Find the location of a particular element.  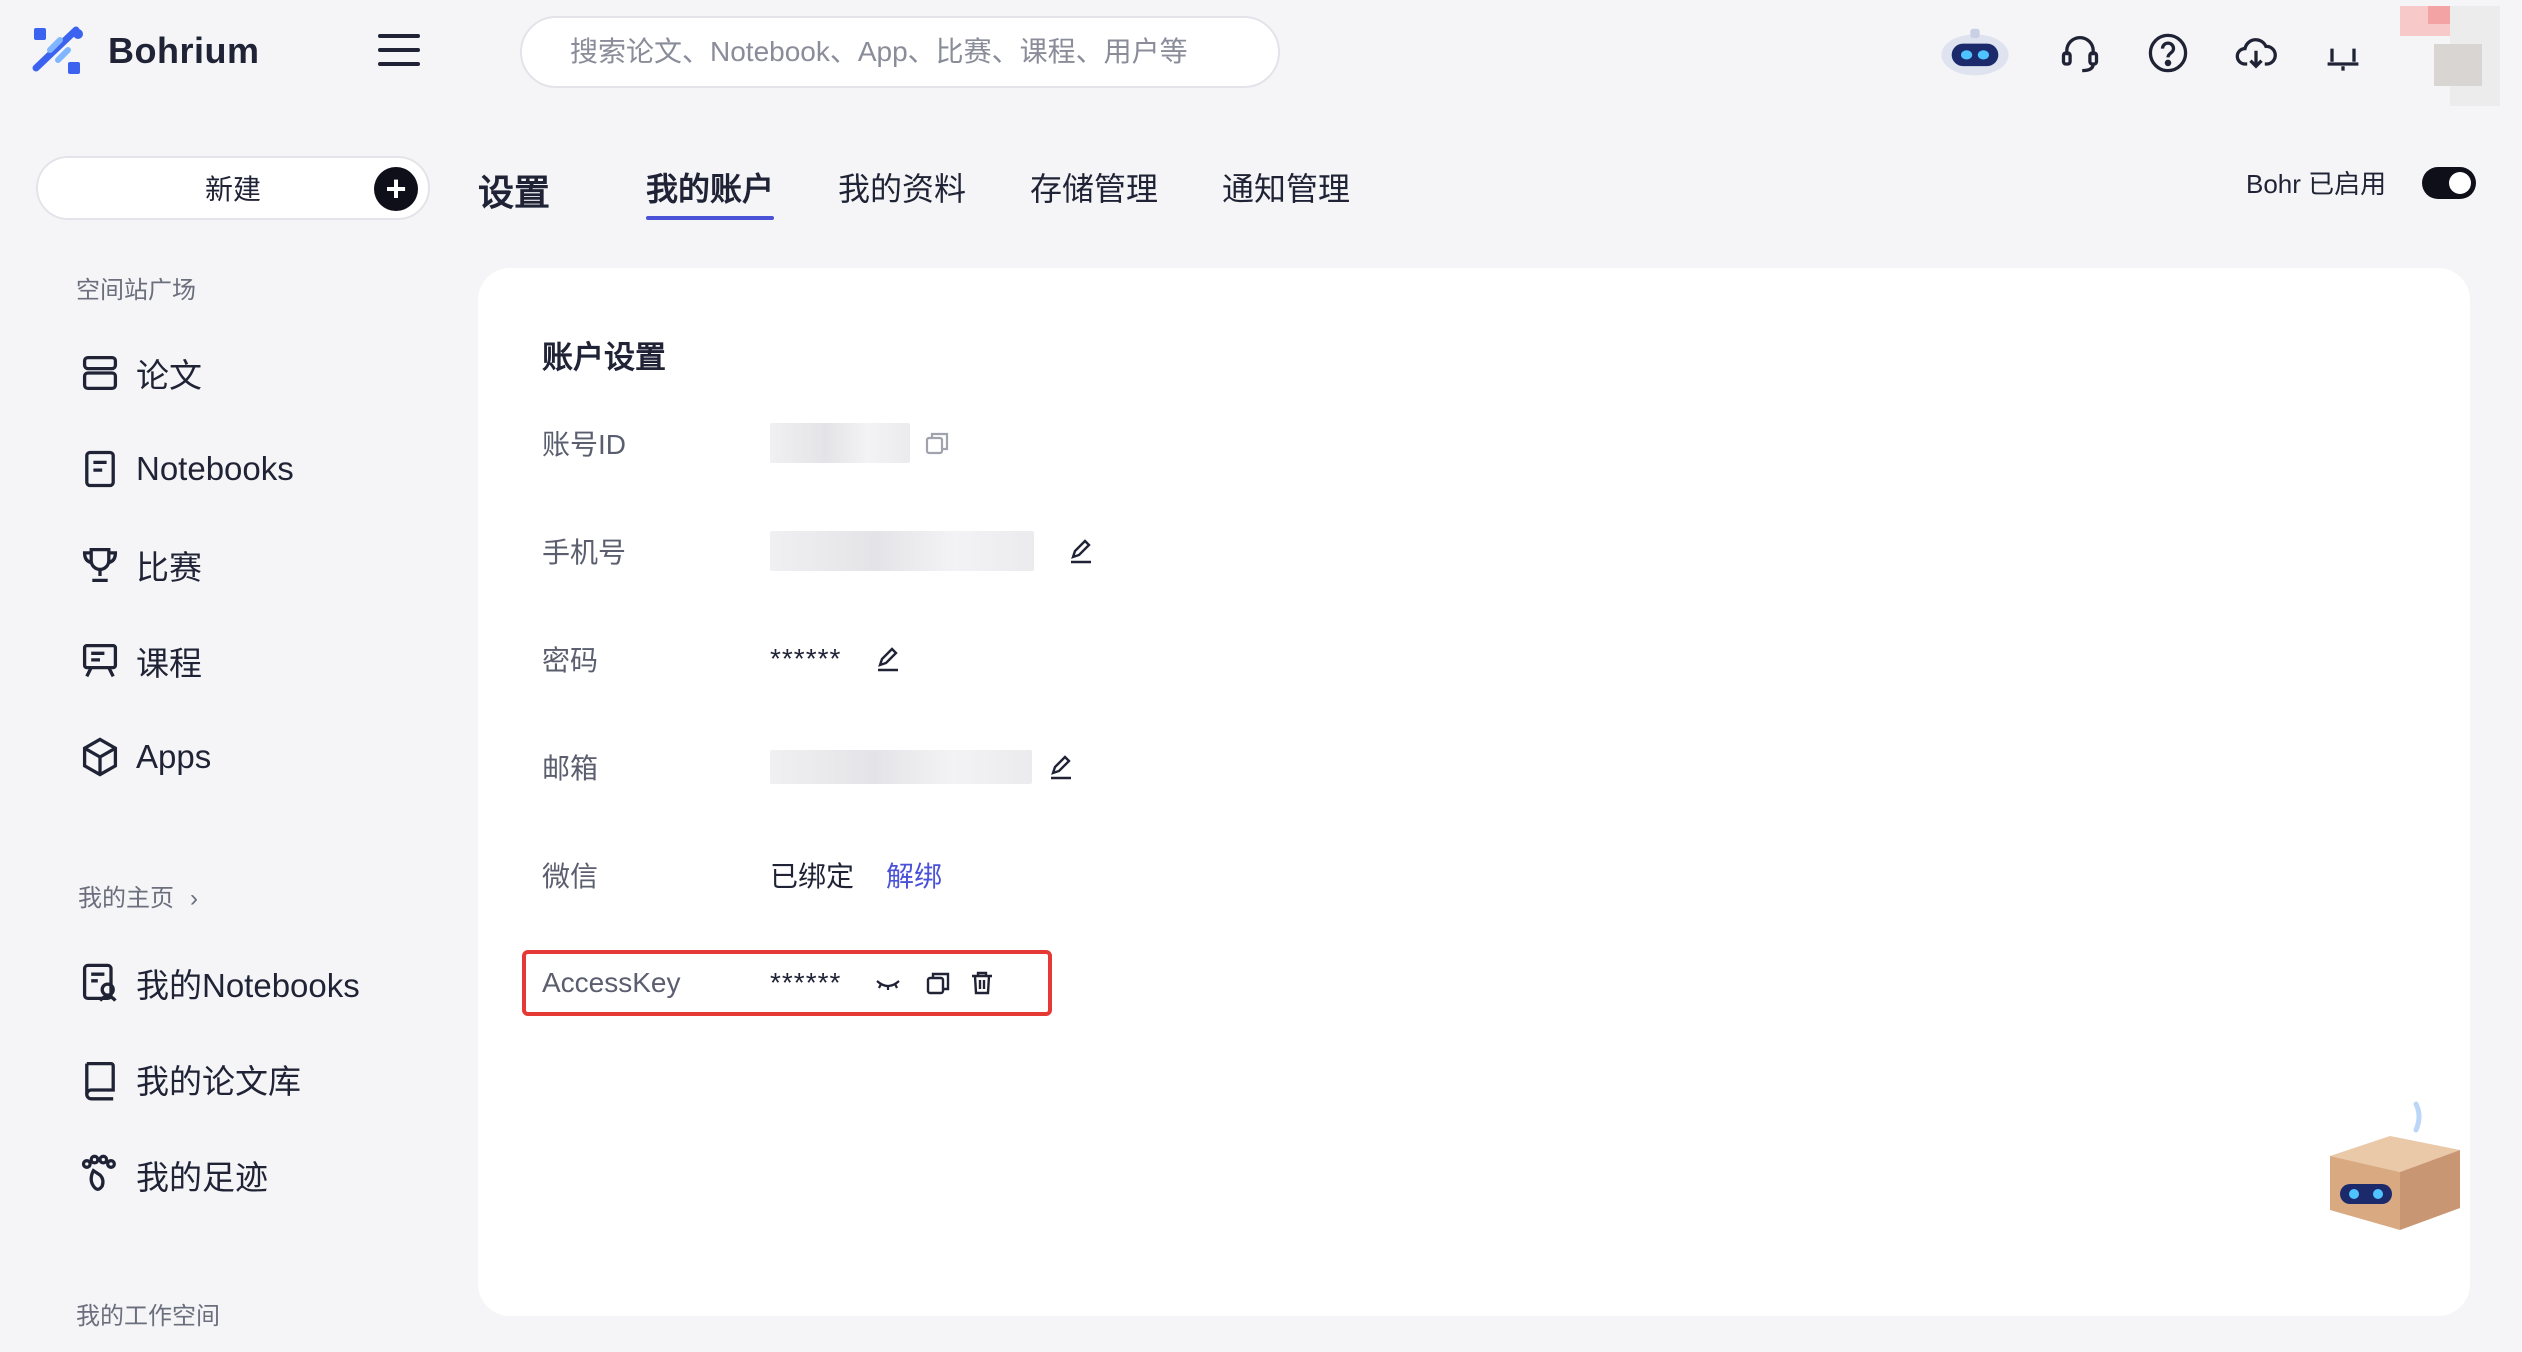

tab-storage: 存储管理 is located at coordinates (1094, 187).